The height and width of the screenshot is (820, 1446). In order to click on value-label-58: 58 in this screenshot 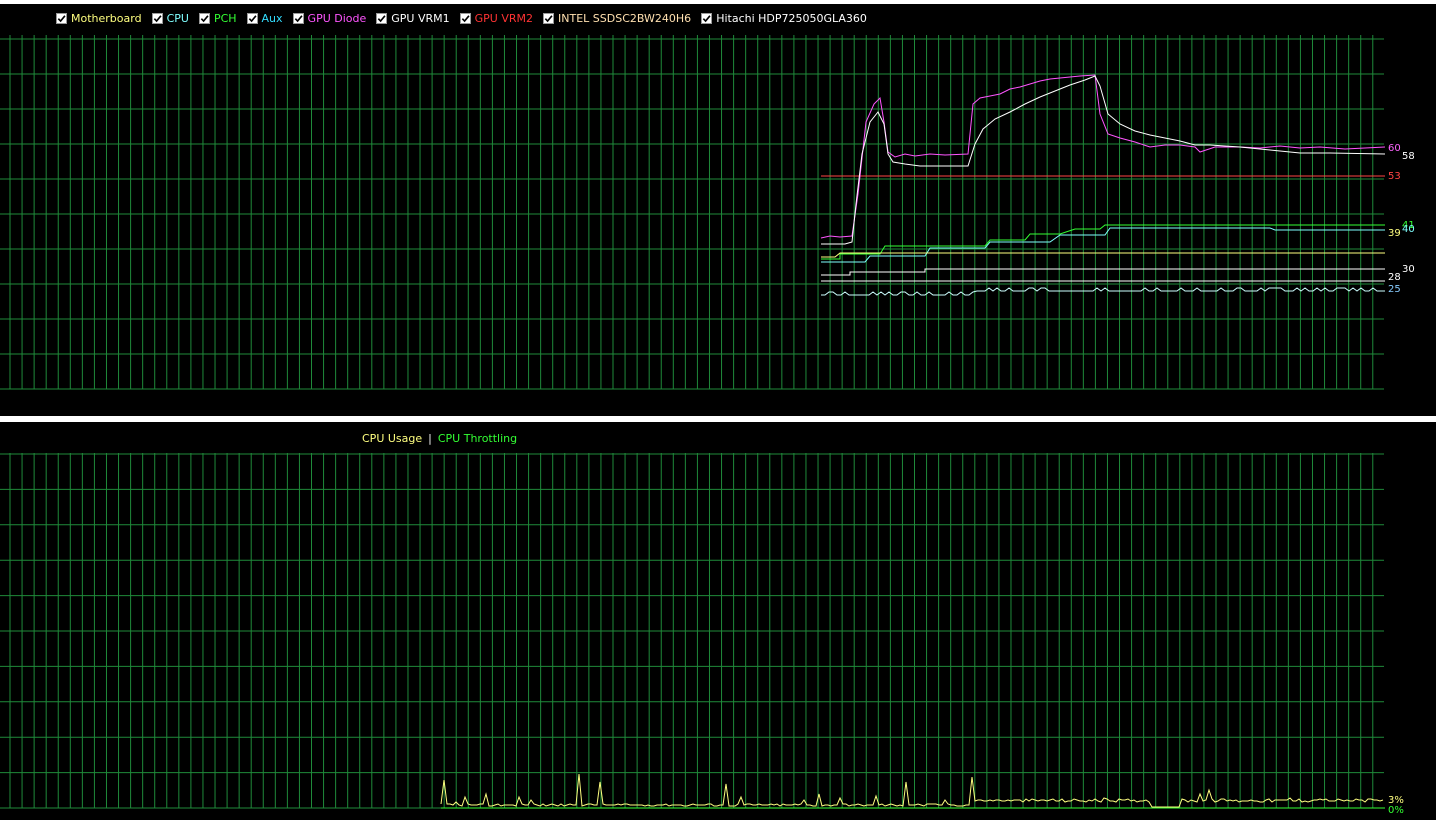, I will do `click(1408, 156)`.